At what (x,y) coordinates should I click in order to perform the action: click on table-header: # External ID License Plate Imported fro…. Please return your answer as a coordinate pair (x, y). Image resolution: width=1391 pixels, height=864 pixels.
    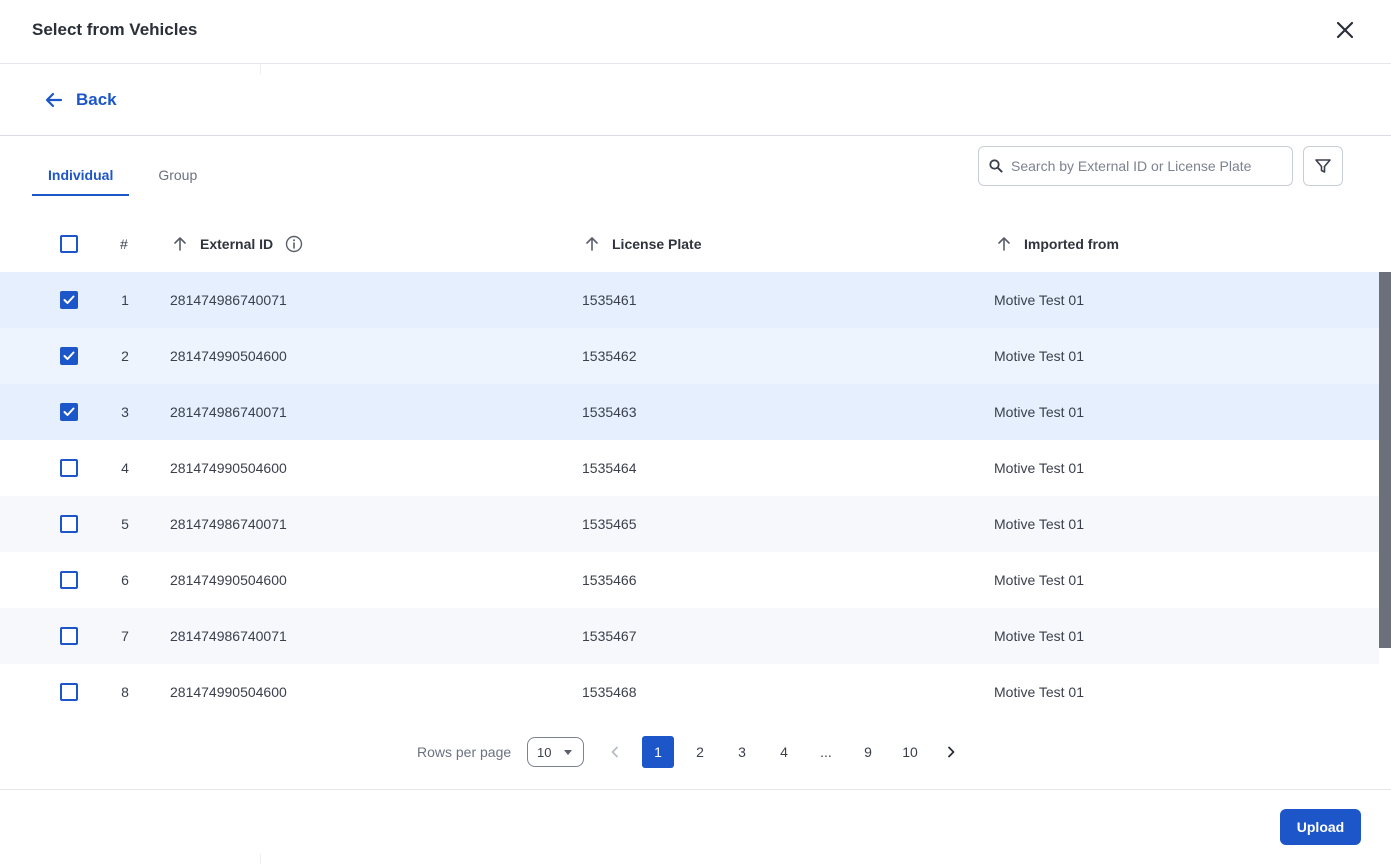
    Looking at the image, I should click on (695, 244).